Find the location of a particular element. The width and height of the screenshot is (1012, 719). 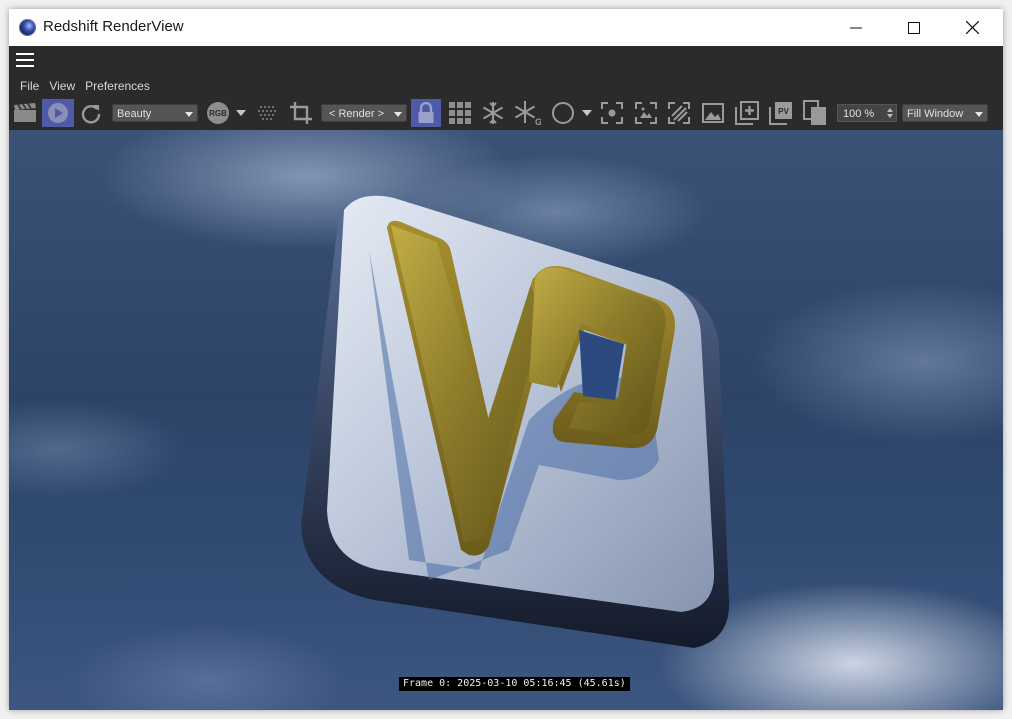

cinema4d-app-icon is located at coordinates (27, 27).